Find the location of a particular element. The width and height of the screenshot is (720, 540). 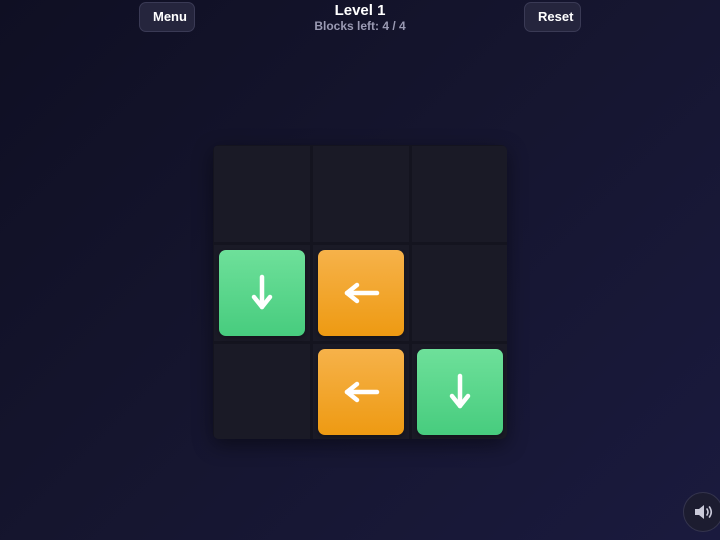

reset-button: Reset is located at coordinates (552, 17).